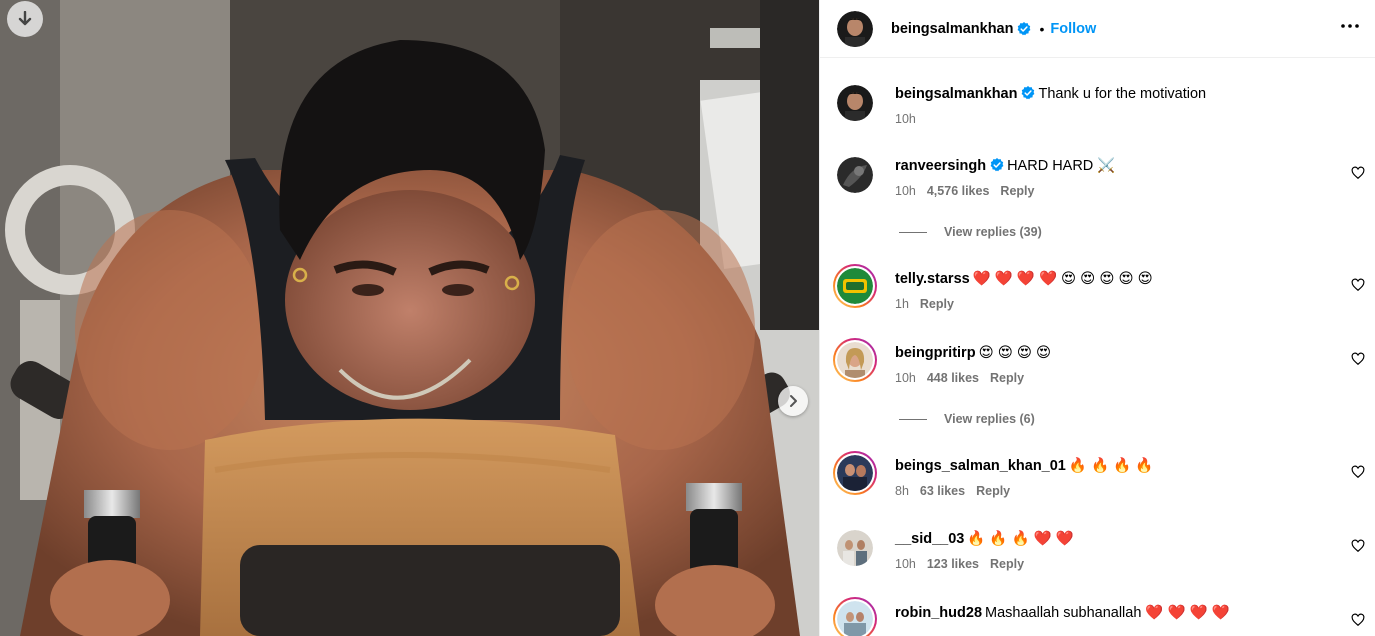  Describe the element at coordinates (989, 419) in the screenshot. I see `view-replies-label: View replies (6)` at that location.